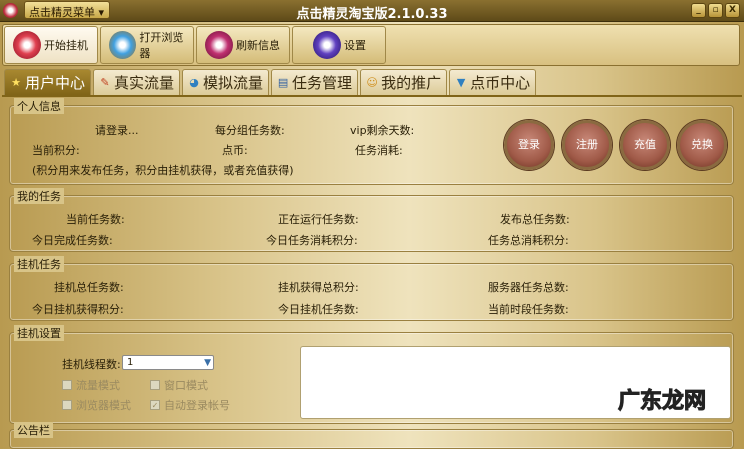  I want to click on hang-total-label: 挂机总任务数:, so click(89, 287).